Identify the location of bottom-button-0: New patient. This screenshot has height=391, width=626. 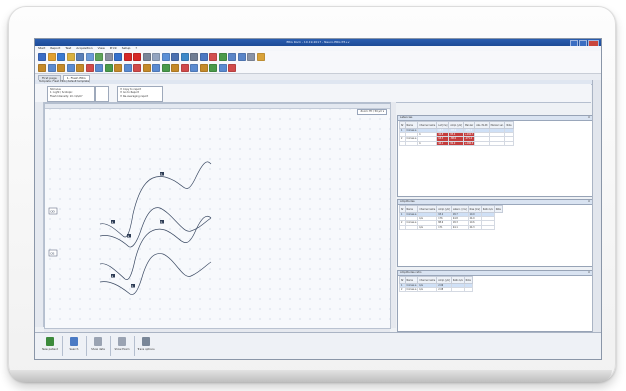
(50, 346).